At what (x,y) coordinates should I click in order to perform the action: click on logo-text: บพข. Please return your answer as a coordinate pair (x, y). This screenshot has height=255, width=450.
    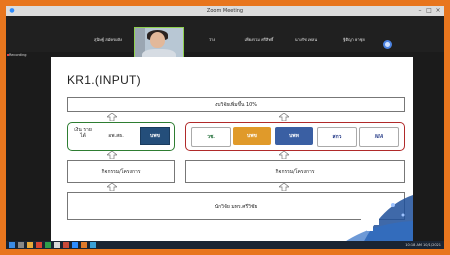
    Looking at the image, I should click on (155, 136).